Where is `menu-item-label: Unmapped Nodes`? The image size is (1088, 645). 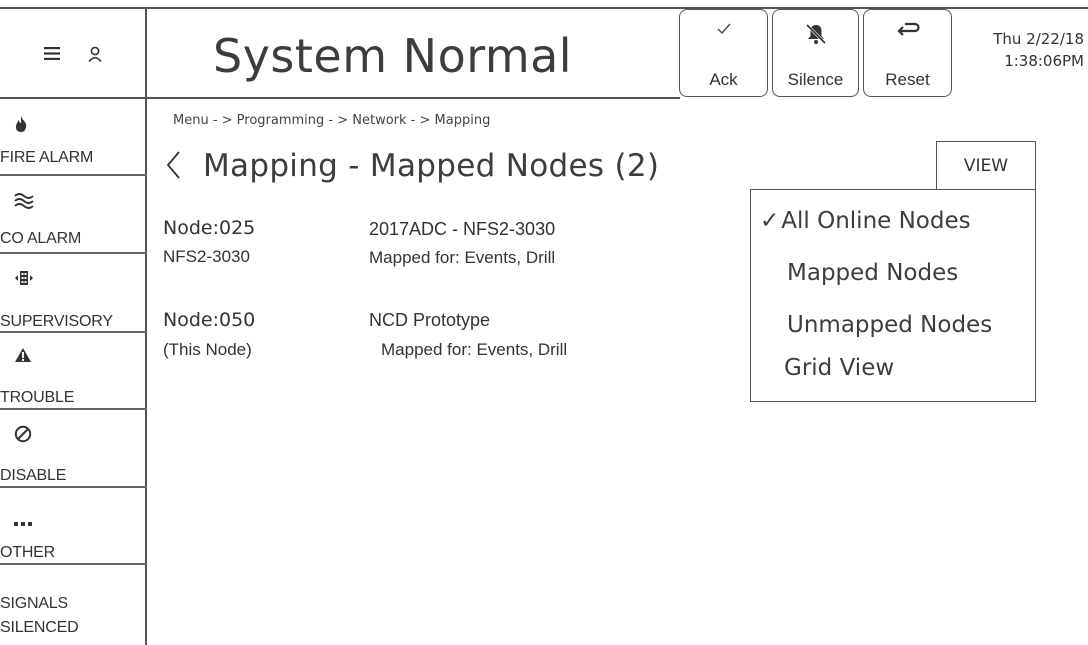
menu-item-label: Unmapped Nodes is located at coordinates (890, 325).